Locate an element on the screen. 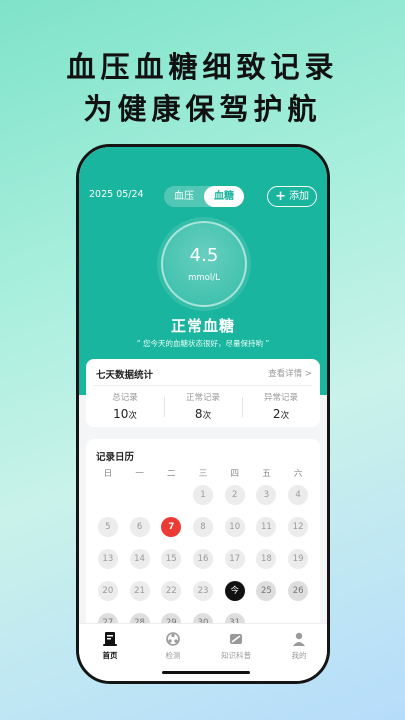  detect-icon is located at coordinates (173, 639).